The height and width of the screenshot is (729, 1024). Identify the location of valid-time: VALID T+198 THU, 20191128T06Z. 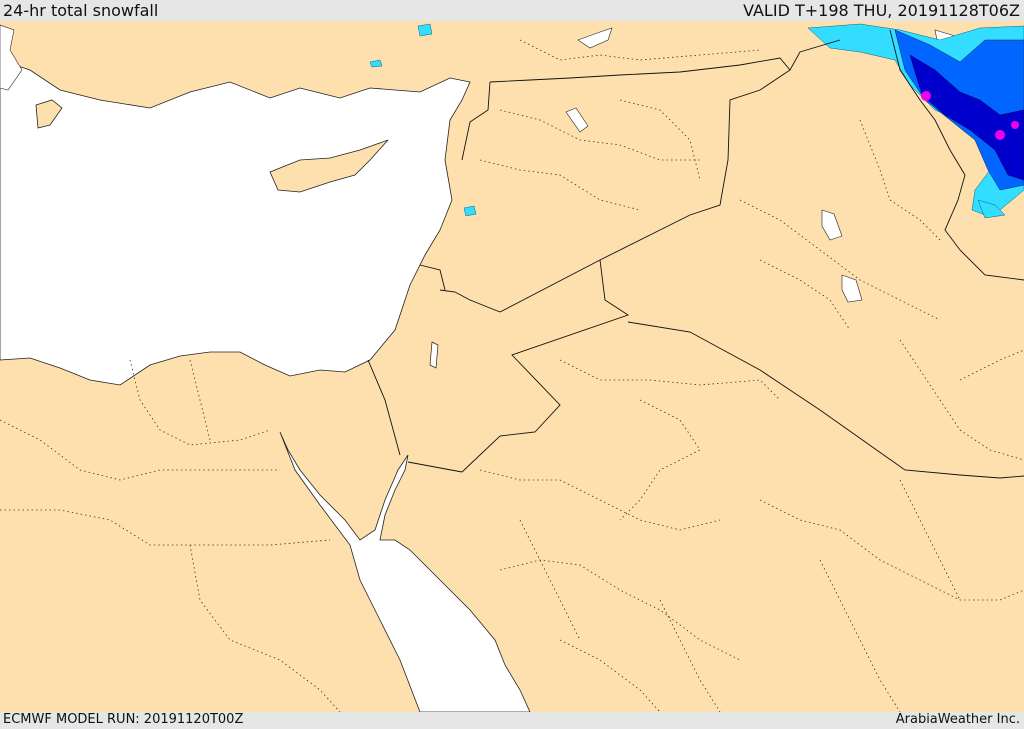
(881, 10).